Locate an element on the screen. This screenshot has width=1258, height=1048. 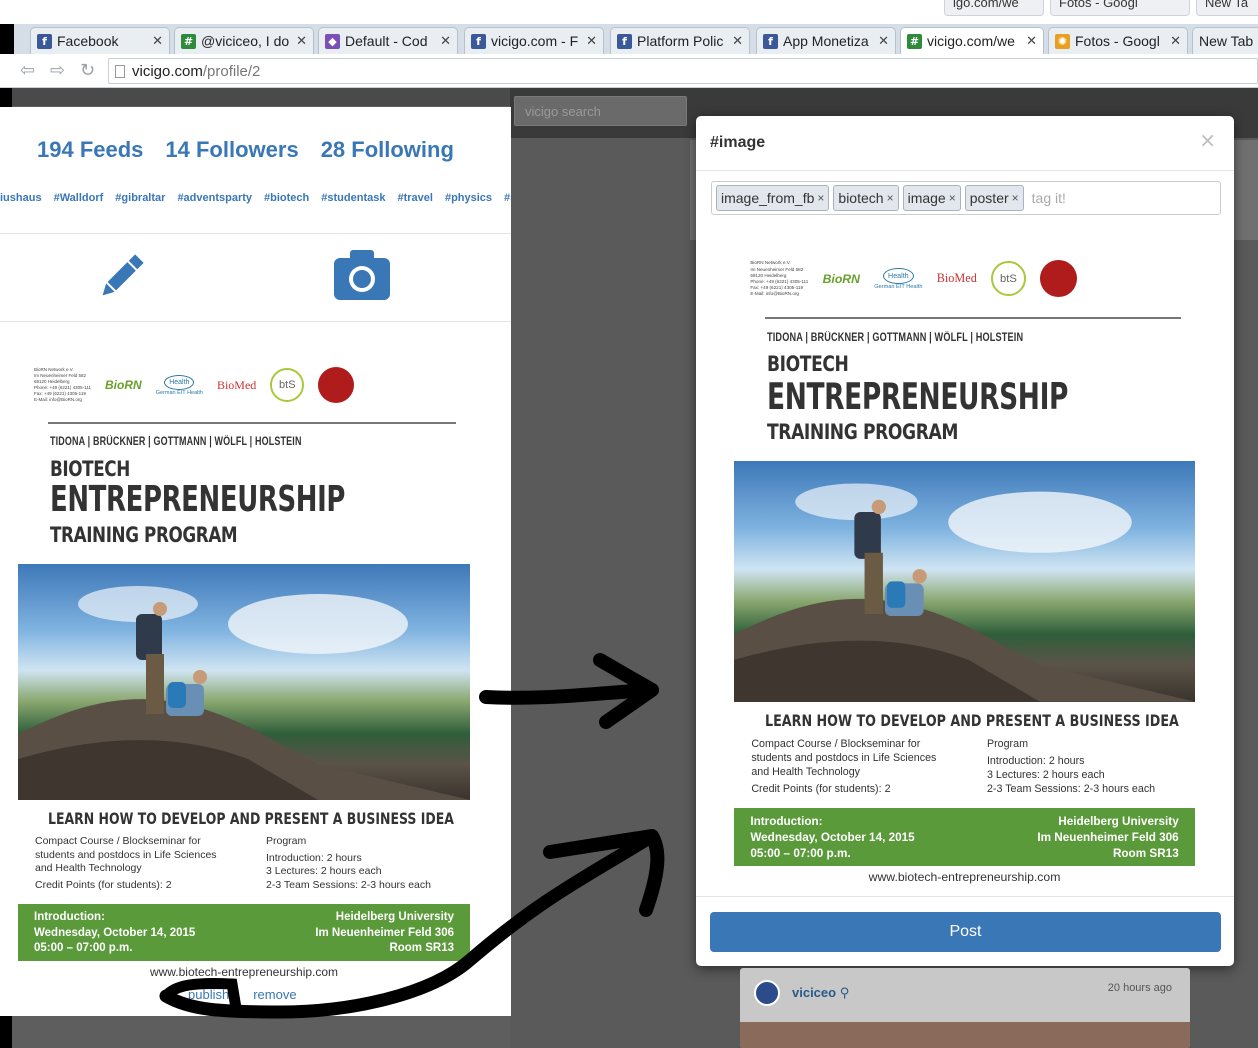
tab-title: @viciceo, I do is located at coordinates (245, 41).